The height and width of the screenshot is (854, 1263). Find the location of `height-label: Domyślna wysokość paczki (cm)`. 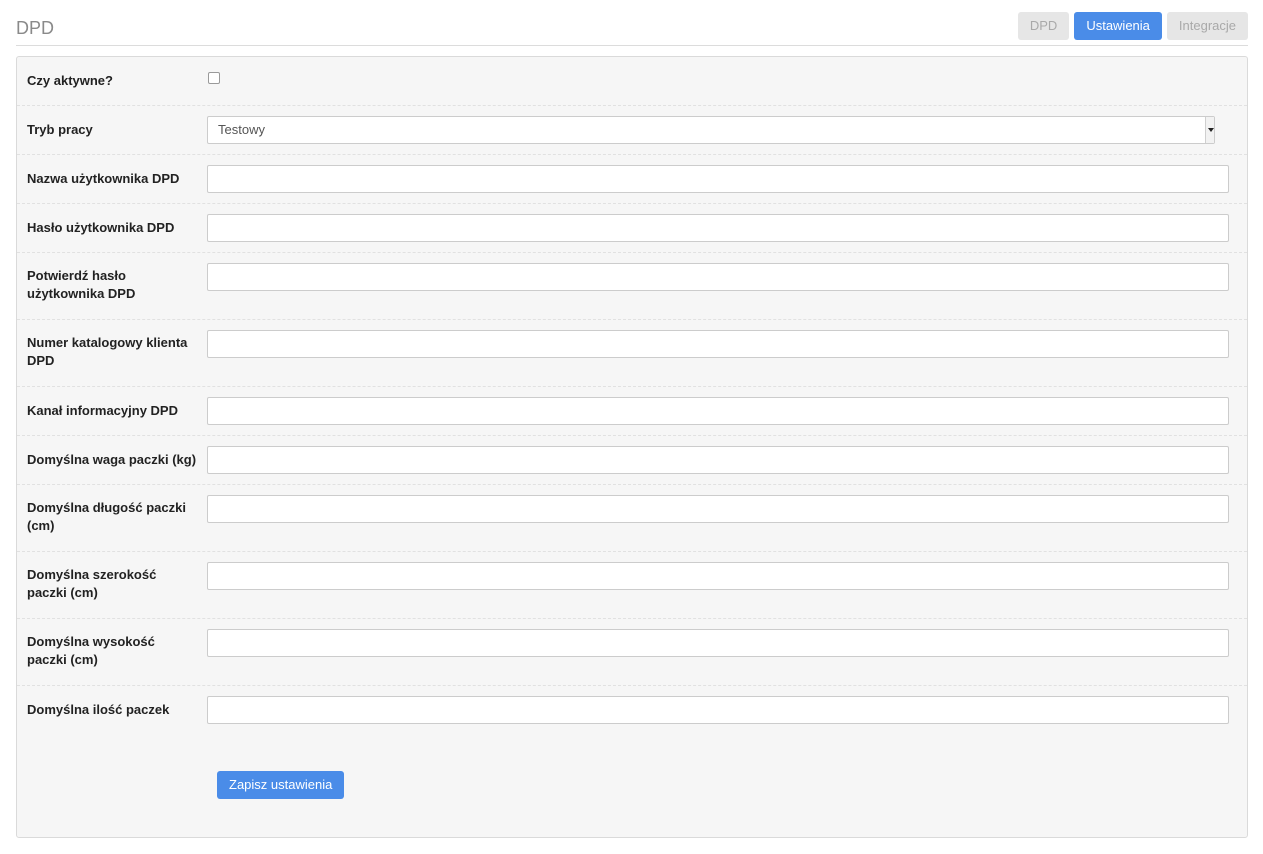

height-label: Domyślna wysokość paczki (cm) is located at coordinates (91, 650).